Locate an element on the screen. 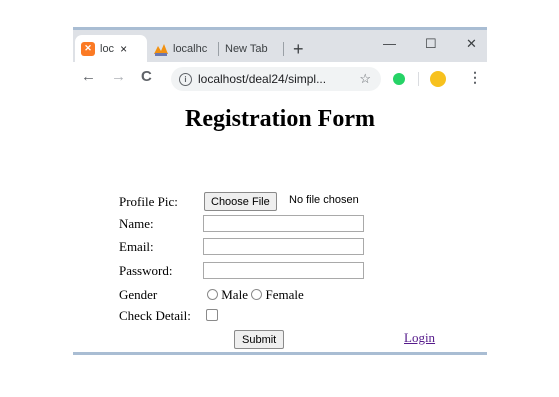  tab-label: New Tab is located at coordinates (246, 48).